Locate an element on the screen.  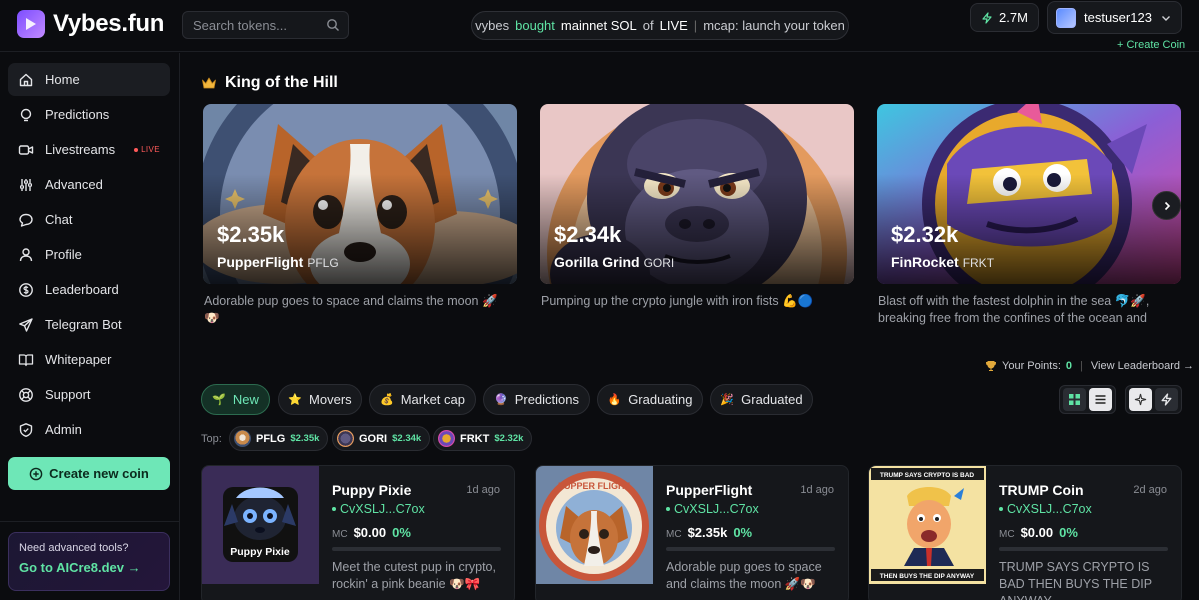
ticker-mcap: mcap: launch your token is located at coordinates (774, 25).